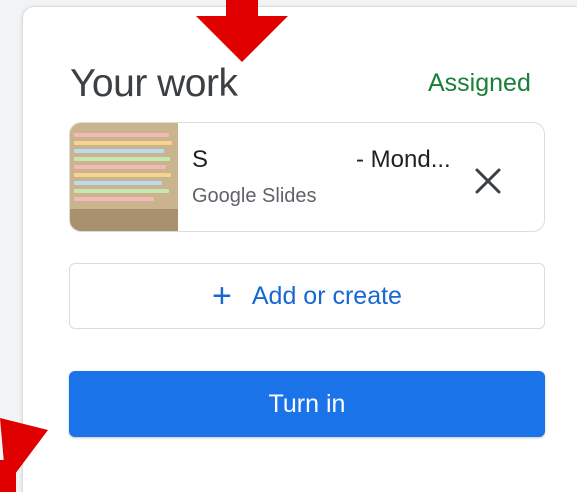 This screenshot has width=577, height=492. What do you see at coordinates (242, 31) in the screenshot?
I see `annotation-arrow-down-icon` at bounding box center [242, 31].